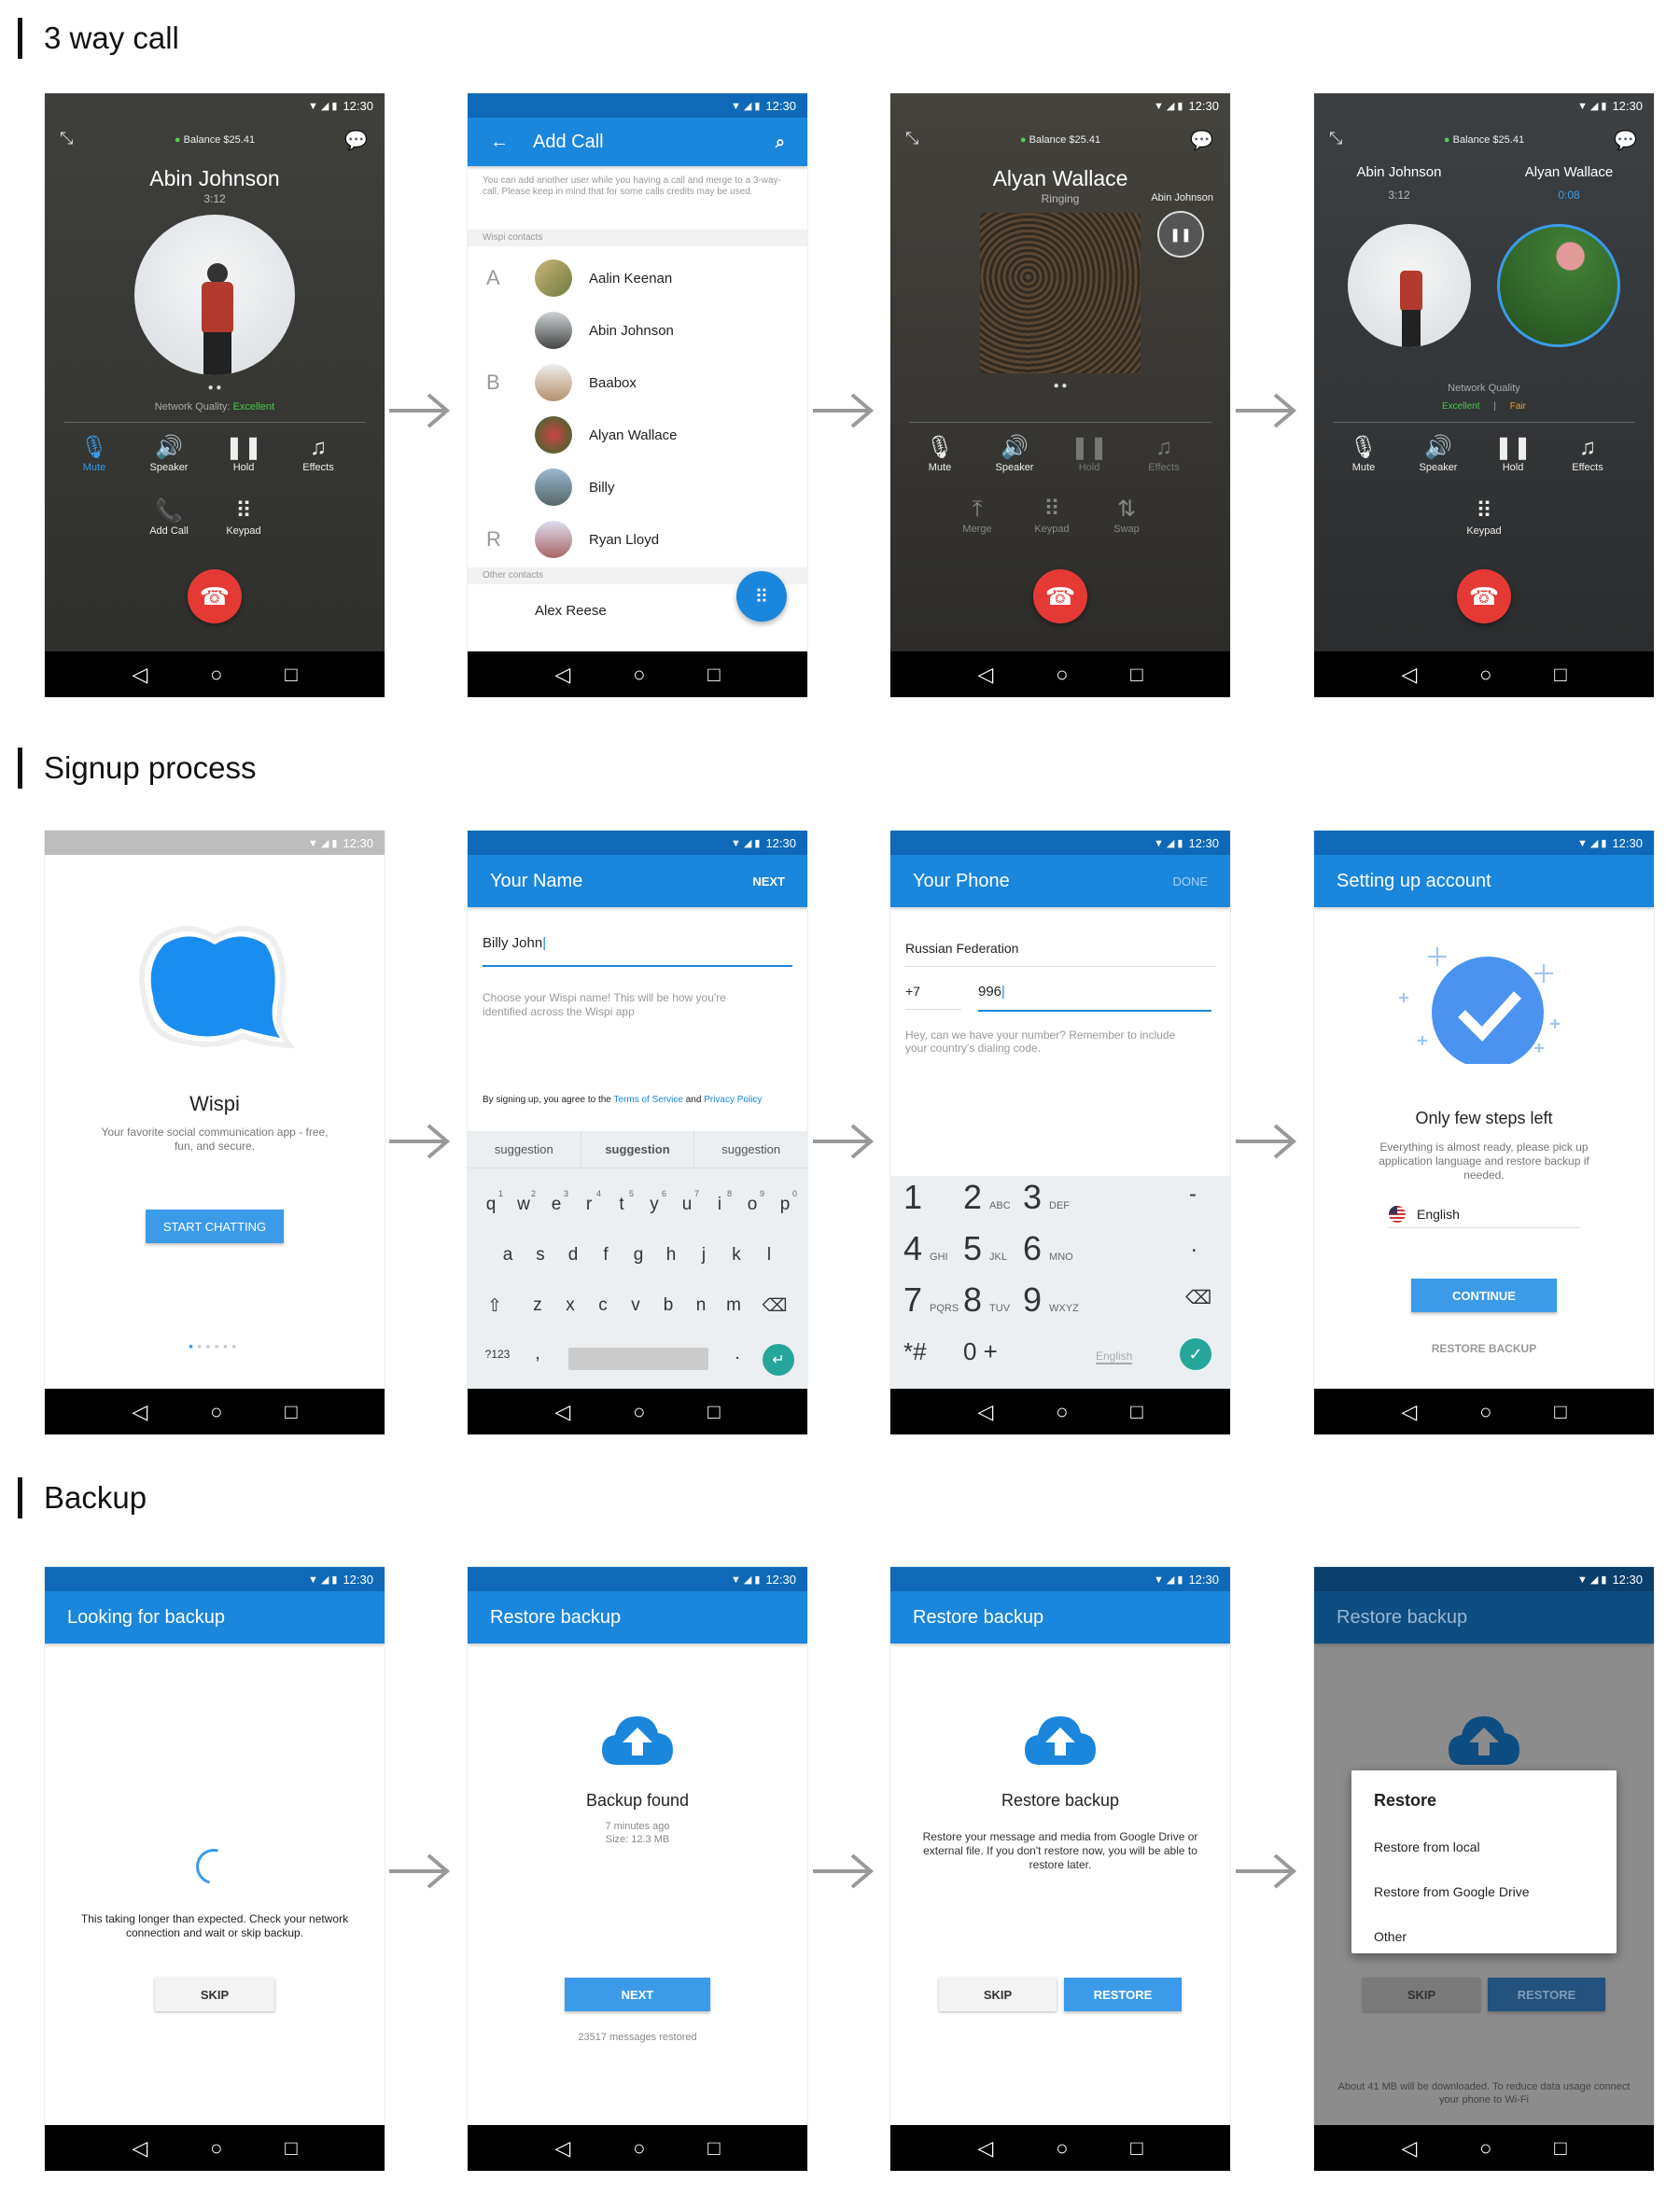 The height and width of the screenshot is (2210, 1680). Describe the element at coordinates (637, 278) in the screenshot. I see `contact-row: A Aalin Keenan` at that location.